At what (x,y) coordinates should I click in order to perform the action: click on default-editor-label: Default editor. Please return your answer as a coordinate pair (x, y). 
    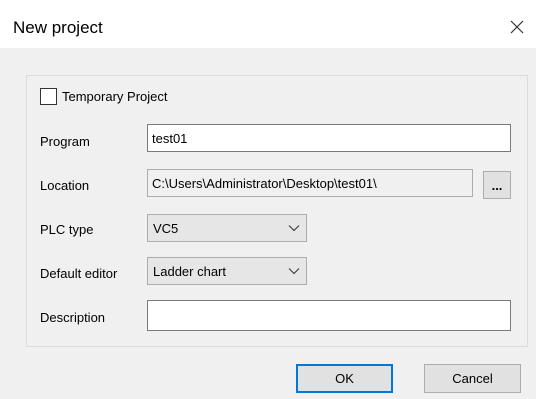
    Looking at the image, I should click on (79, 273).